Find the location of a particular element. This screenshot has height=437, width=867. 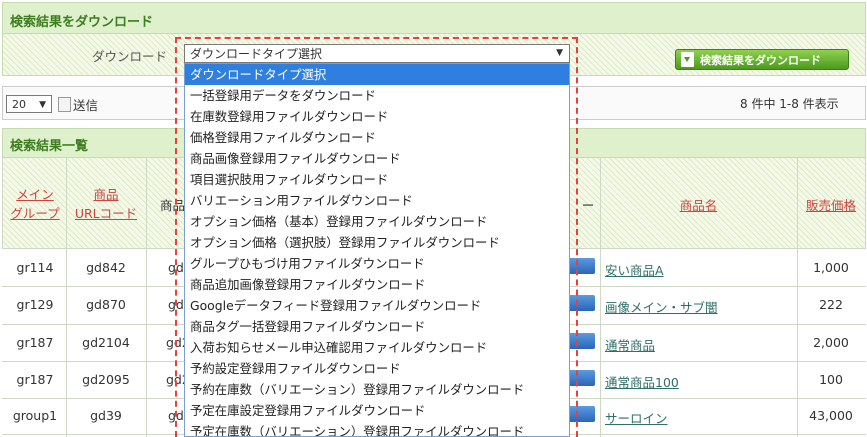

row-code: gd2104 is located at coordinates (106, 342).